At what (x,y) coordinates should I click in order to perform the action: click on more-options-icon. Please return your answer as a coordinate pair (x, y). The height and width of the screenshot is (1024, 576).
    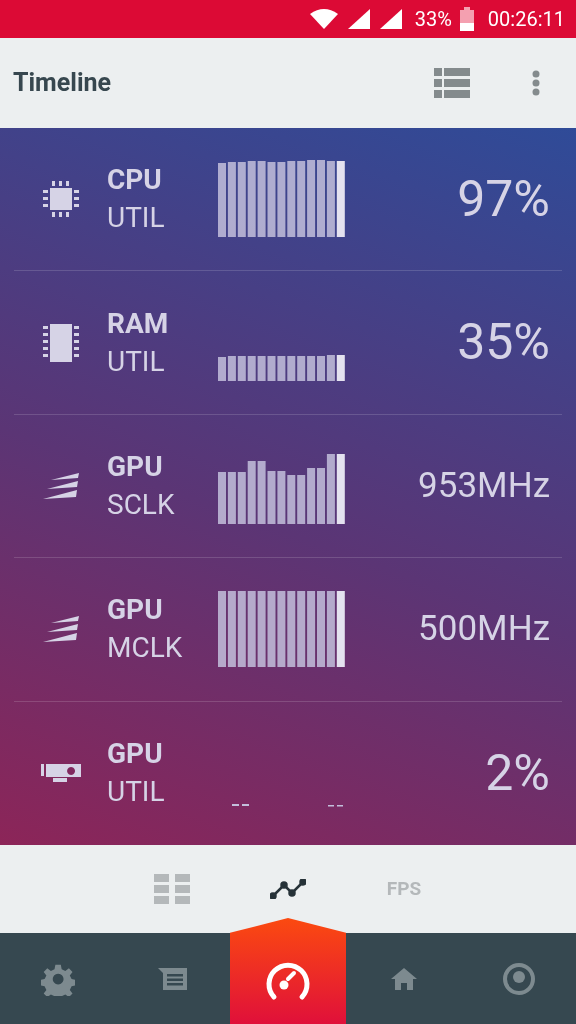
    Looking at the image, I should click on (536, 83).